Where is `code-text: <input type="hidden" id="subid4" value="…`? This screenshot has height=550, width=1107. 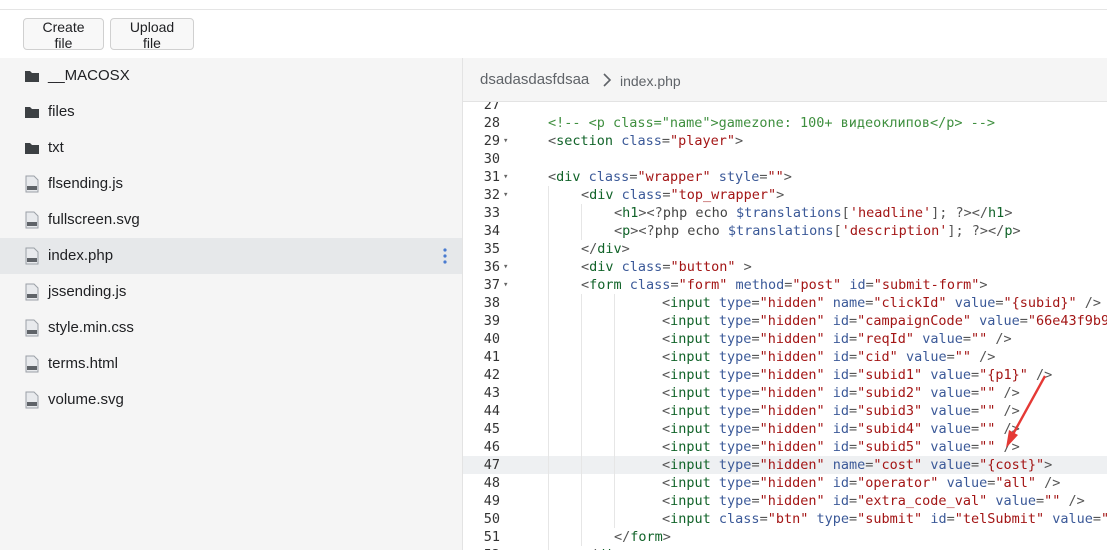
code-text: <input type="hidden" id="subid4" value="… is located at coordinates (841, 429).